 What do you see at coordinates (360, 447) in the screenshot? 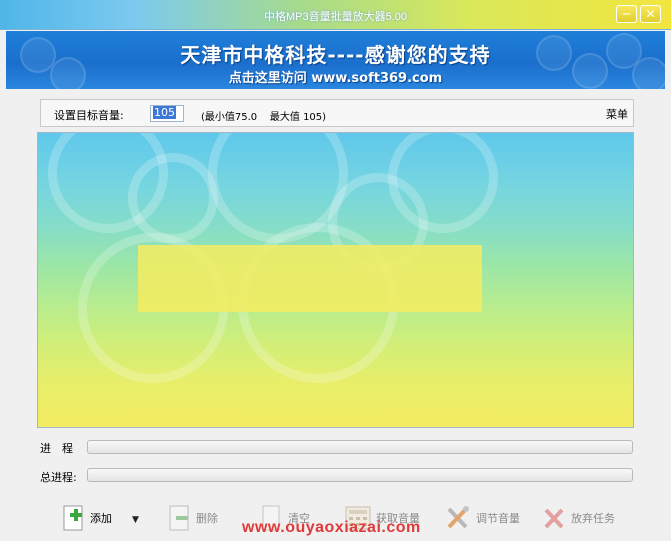
I see `progress-bar` at bounding box center [360, 447].